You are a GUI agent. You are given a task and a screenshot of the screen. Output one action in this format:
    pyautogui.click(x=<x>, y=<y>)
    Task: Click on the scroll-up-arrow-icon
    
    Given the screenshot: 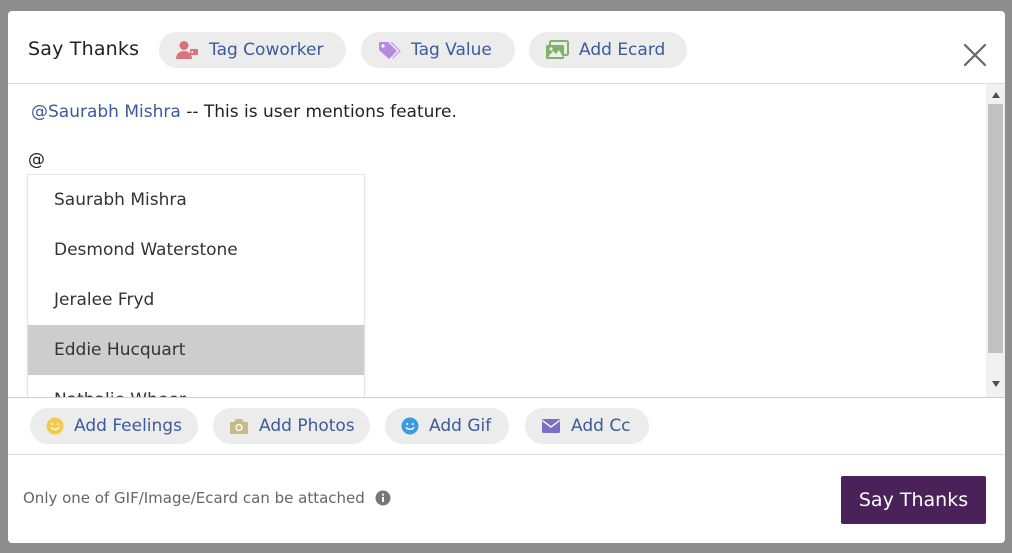 What is the action you would take?
    pyautogui.click(x=995, y=95)
    